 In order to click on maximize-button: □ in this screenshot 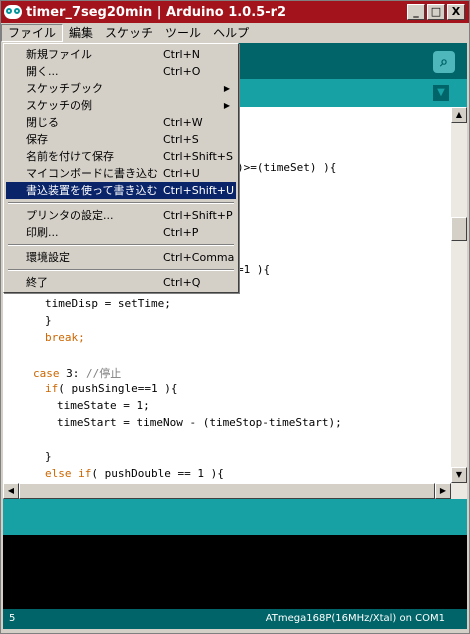, I will do `click(436, 12)`.